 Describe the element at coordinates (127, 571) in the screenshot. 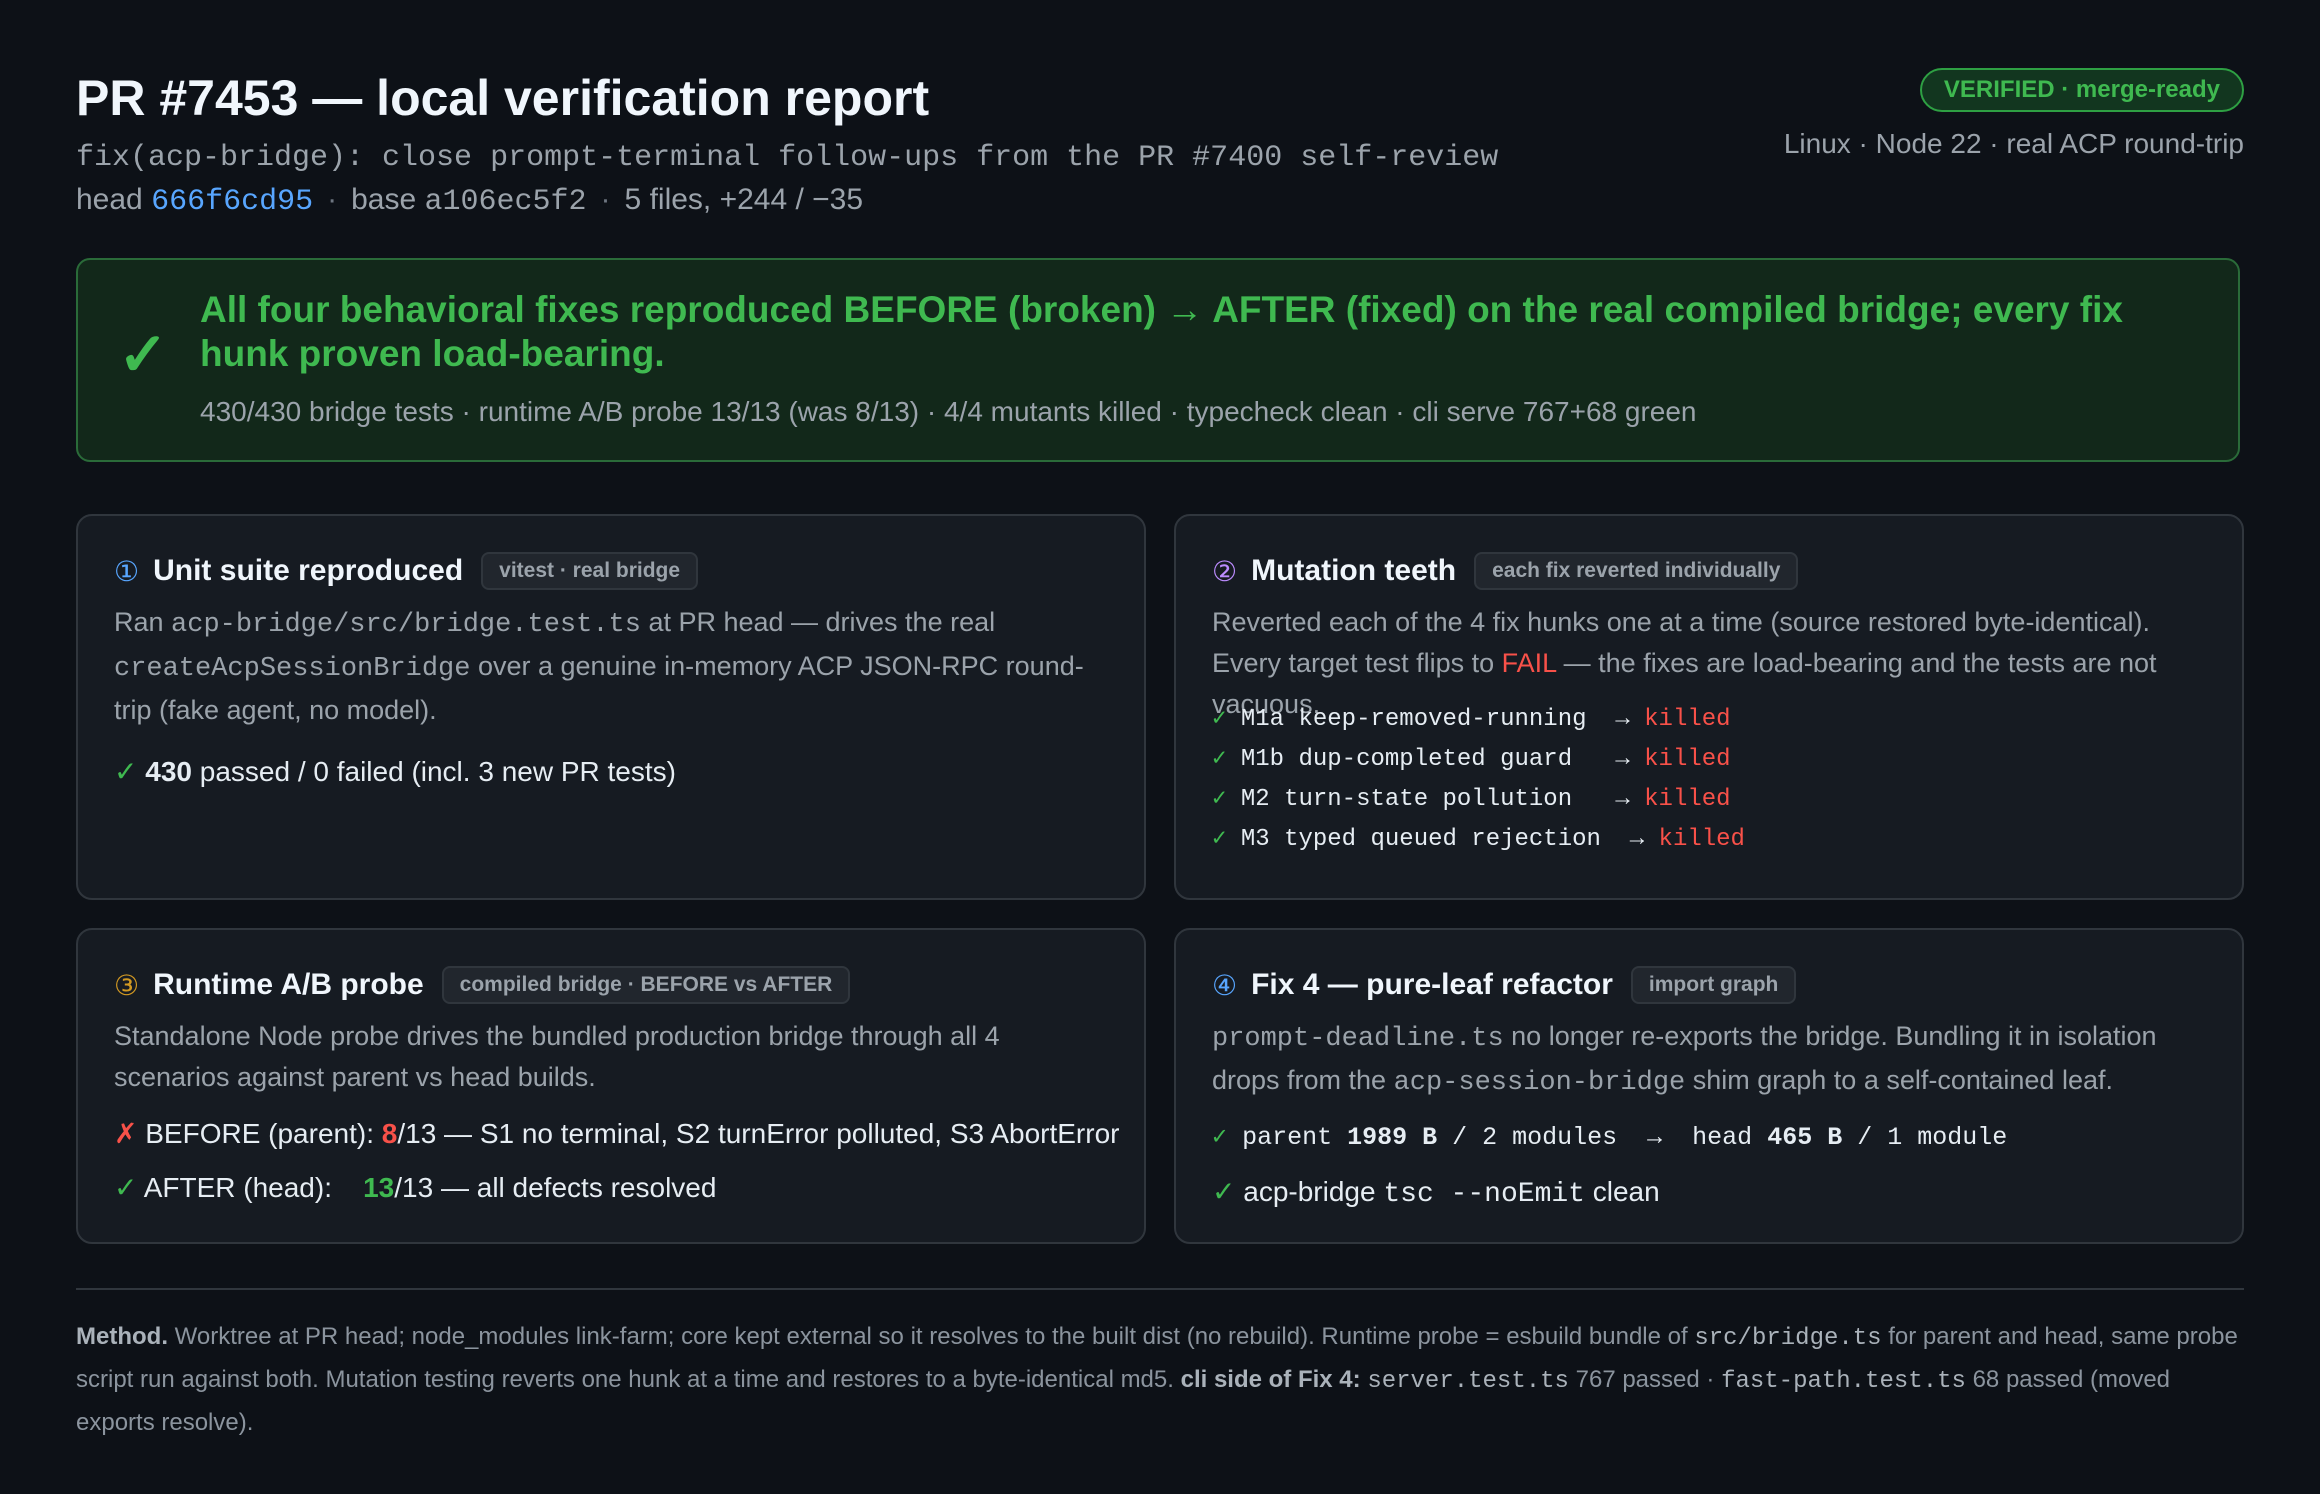

I see `step-number-icon: ①` at that location.